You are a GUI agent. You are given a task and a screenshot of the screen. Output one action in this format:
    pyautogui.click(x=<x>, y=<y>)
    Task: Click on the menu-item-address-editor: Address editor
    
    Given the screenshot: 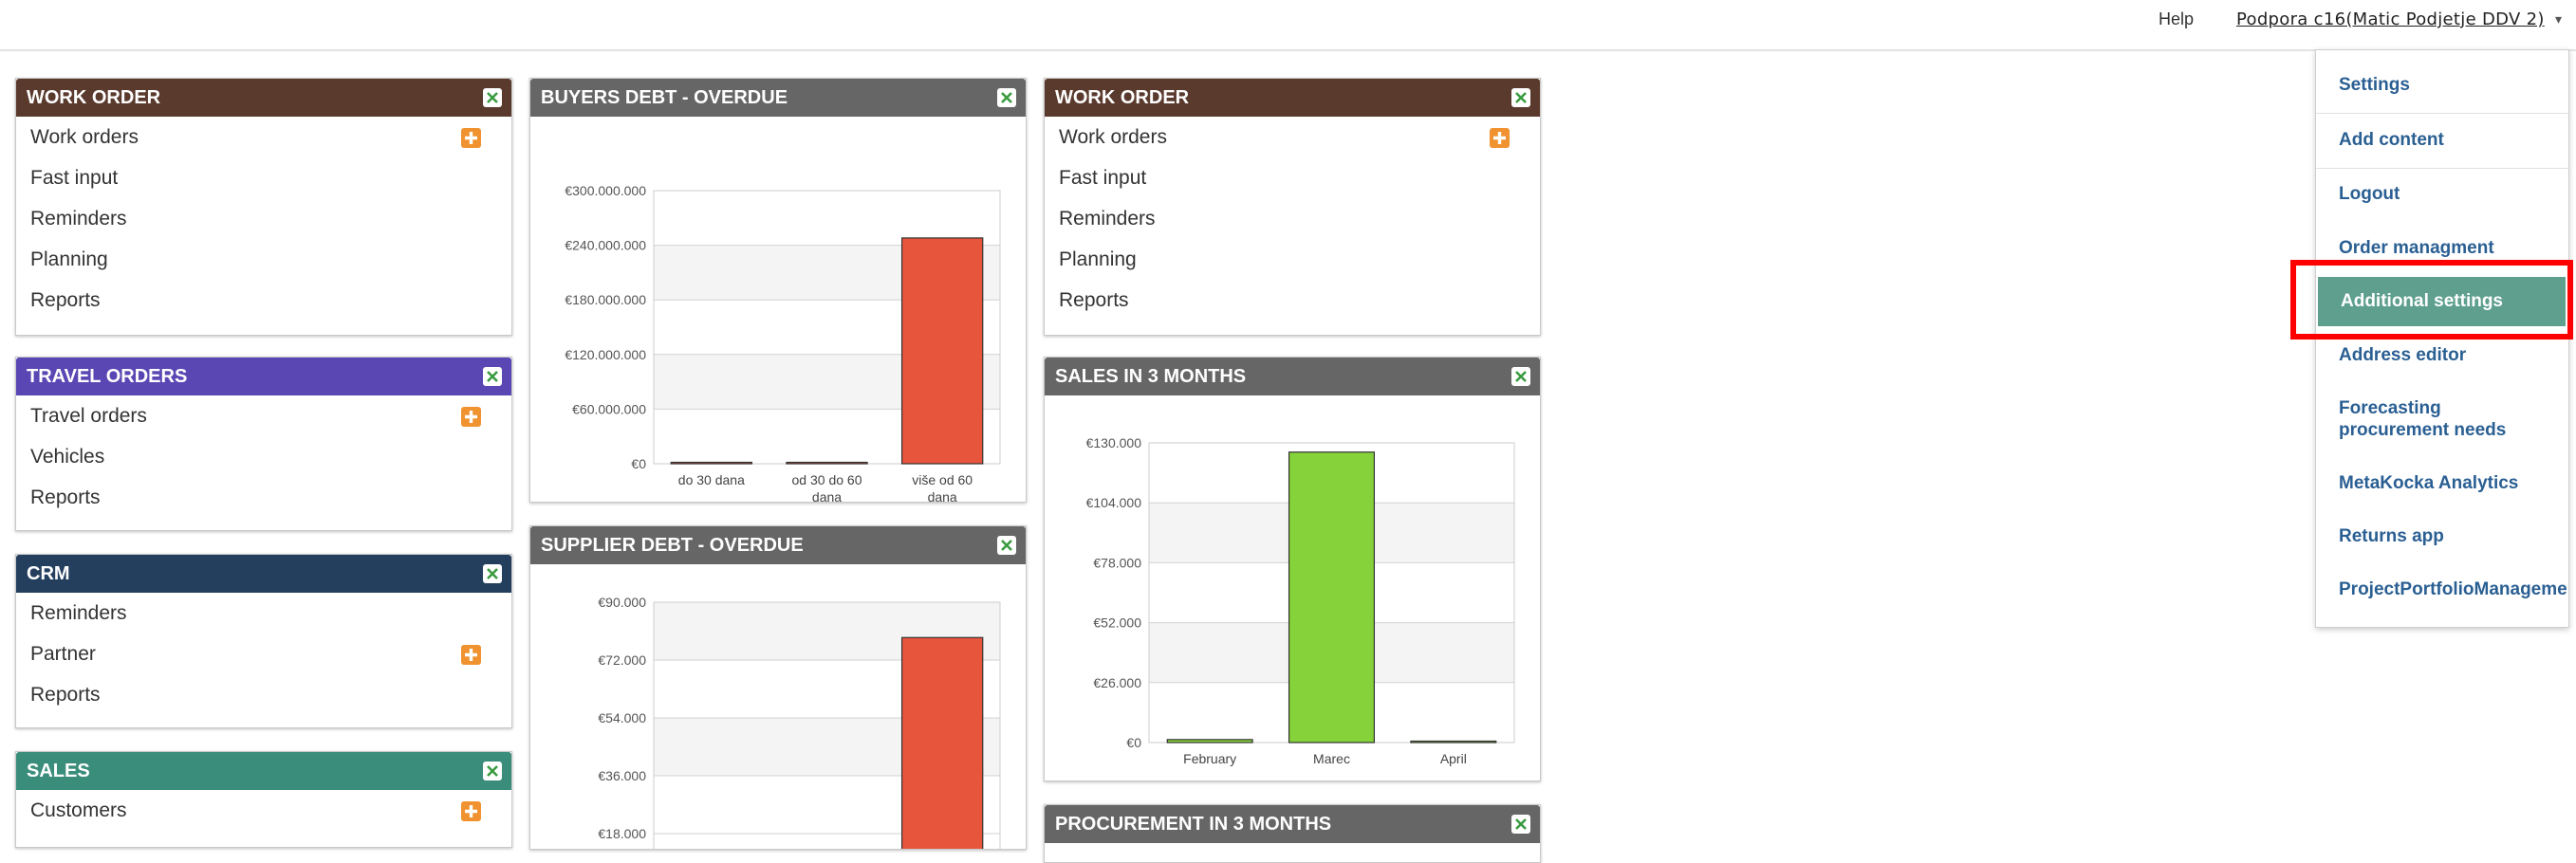 What is the action you would take?
    pyautogui.click(x=2442, y=355)
    